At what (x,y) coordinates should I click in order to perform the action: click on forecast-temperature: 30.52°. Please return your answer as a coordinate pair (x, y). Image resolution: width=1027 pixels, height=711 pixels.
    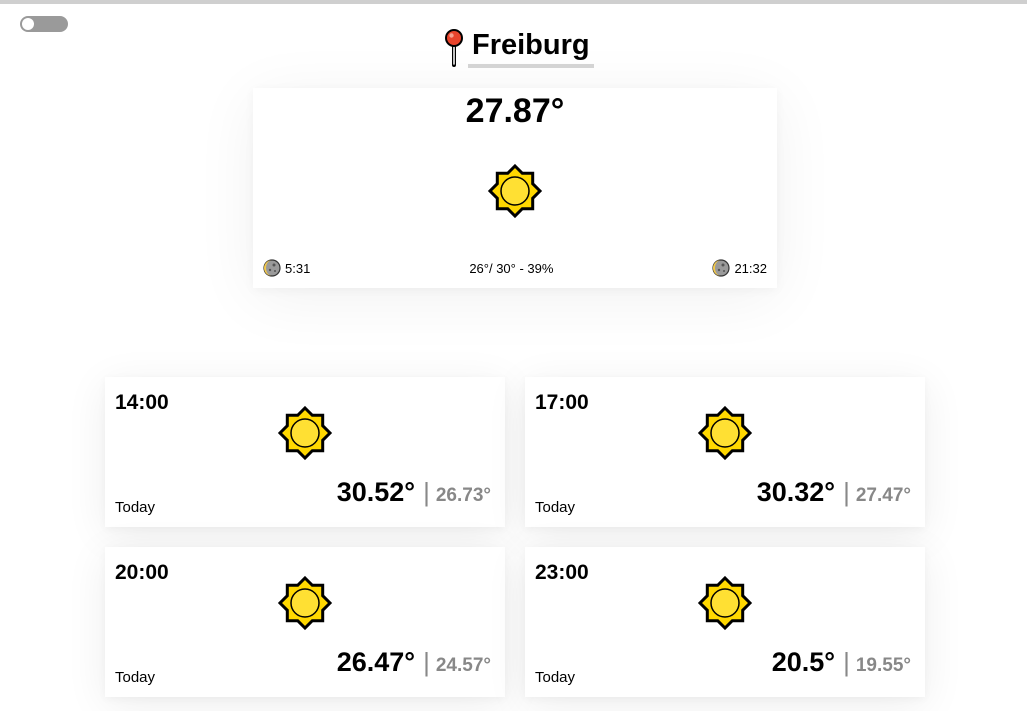
    Looking at the image, I should click on (376, 492).